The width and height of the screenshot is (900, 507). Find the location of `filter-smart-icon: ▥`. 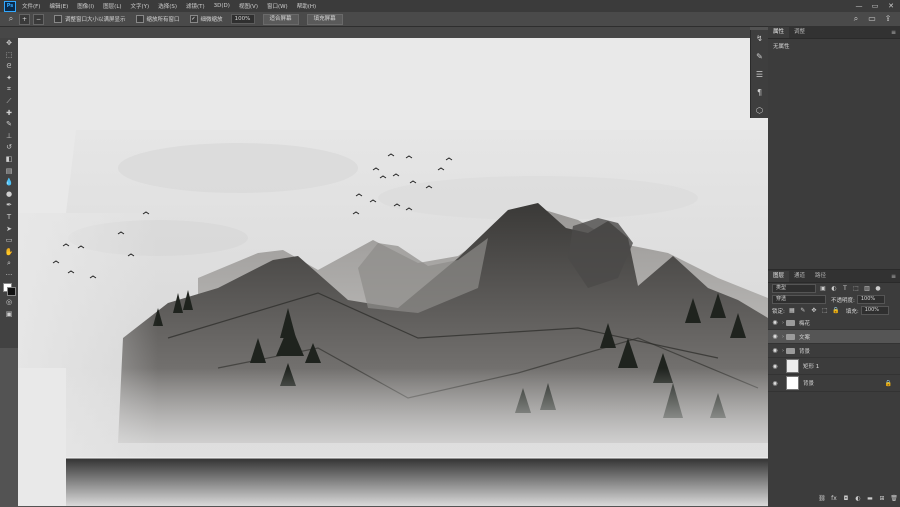

filter-smart-icon: ▥ is located at coordinates (867, 289).